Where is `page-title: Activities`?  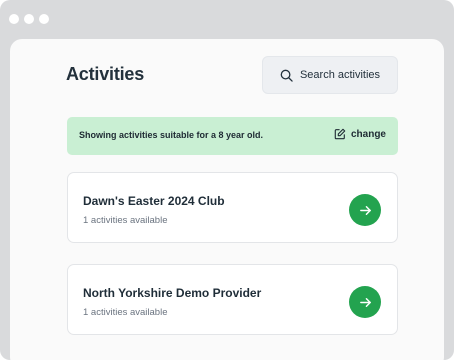 page-title: Activities is located at coordinates (105, 74).